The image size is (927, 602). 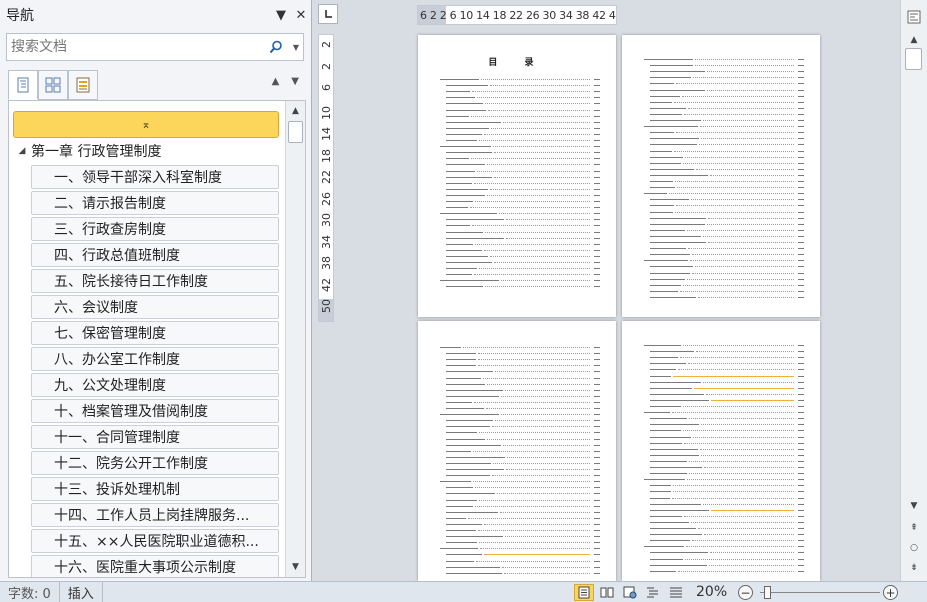 I want to click on print-layout-view-button, so click(x=584, y=592).